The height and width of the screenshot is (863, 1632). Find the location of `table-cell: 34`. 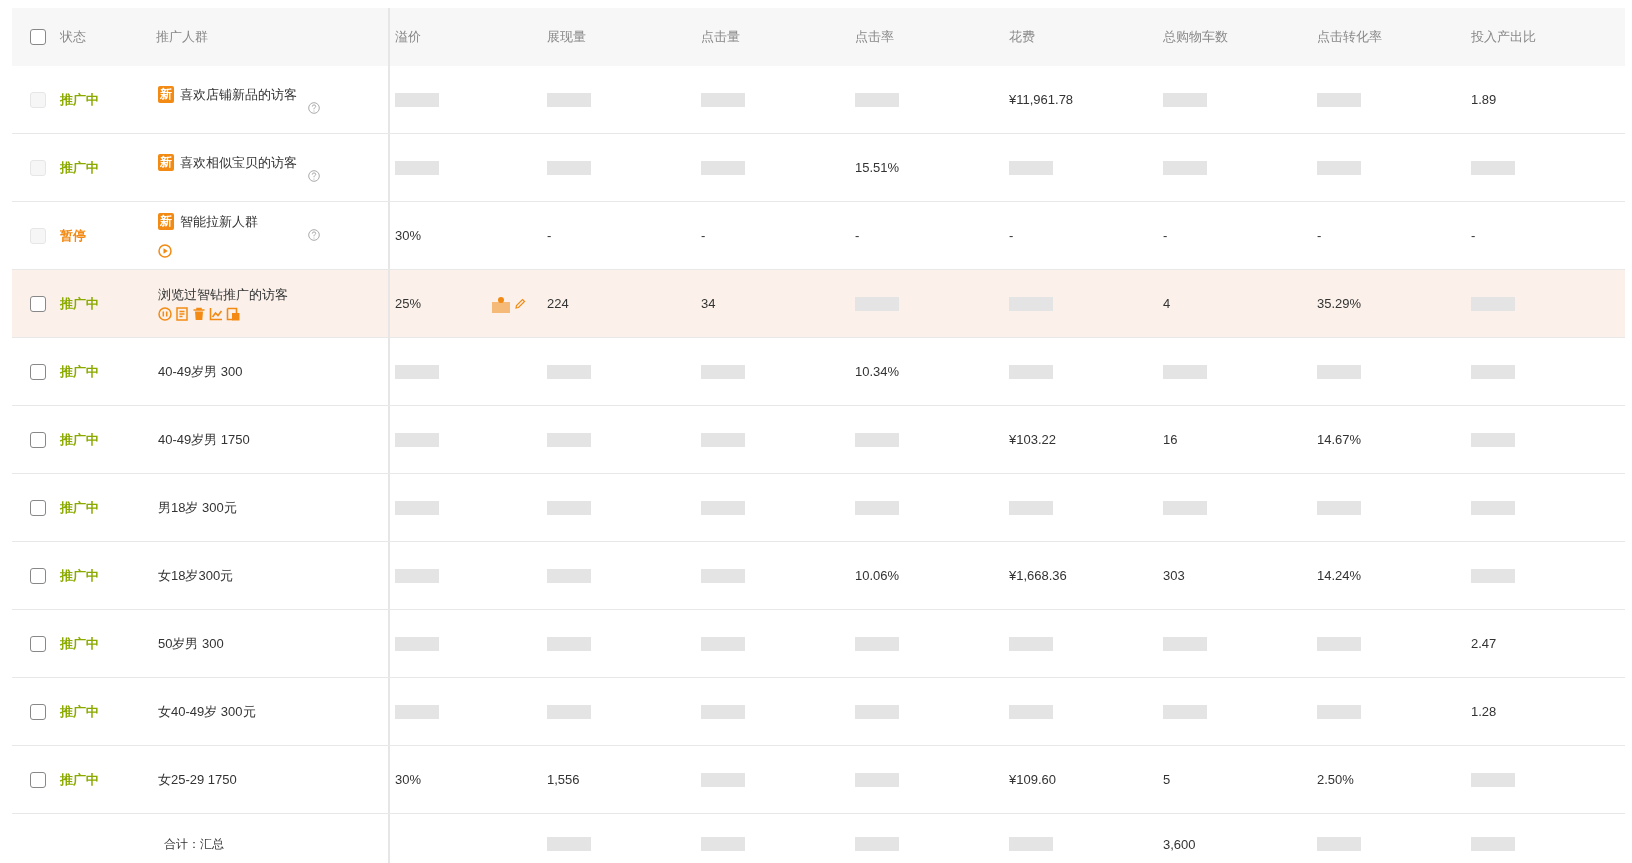

table-cell: 34 is located at coordinates (708, 303).